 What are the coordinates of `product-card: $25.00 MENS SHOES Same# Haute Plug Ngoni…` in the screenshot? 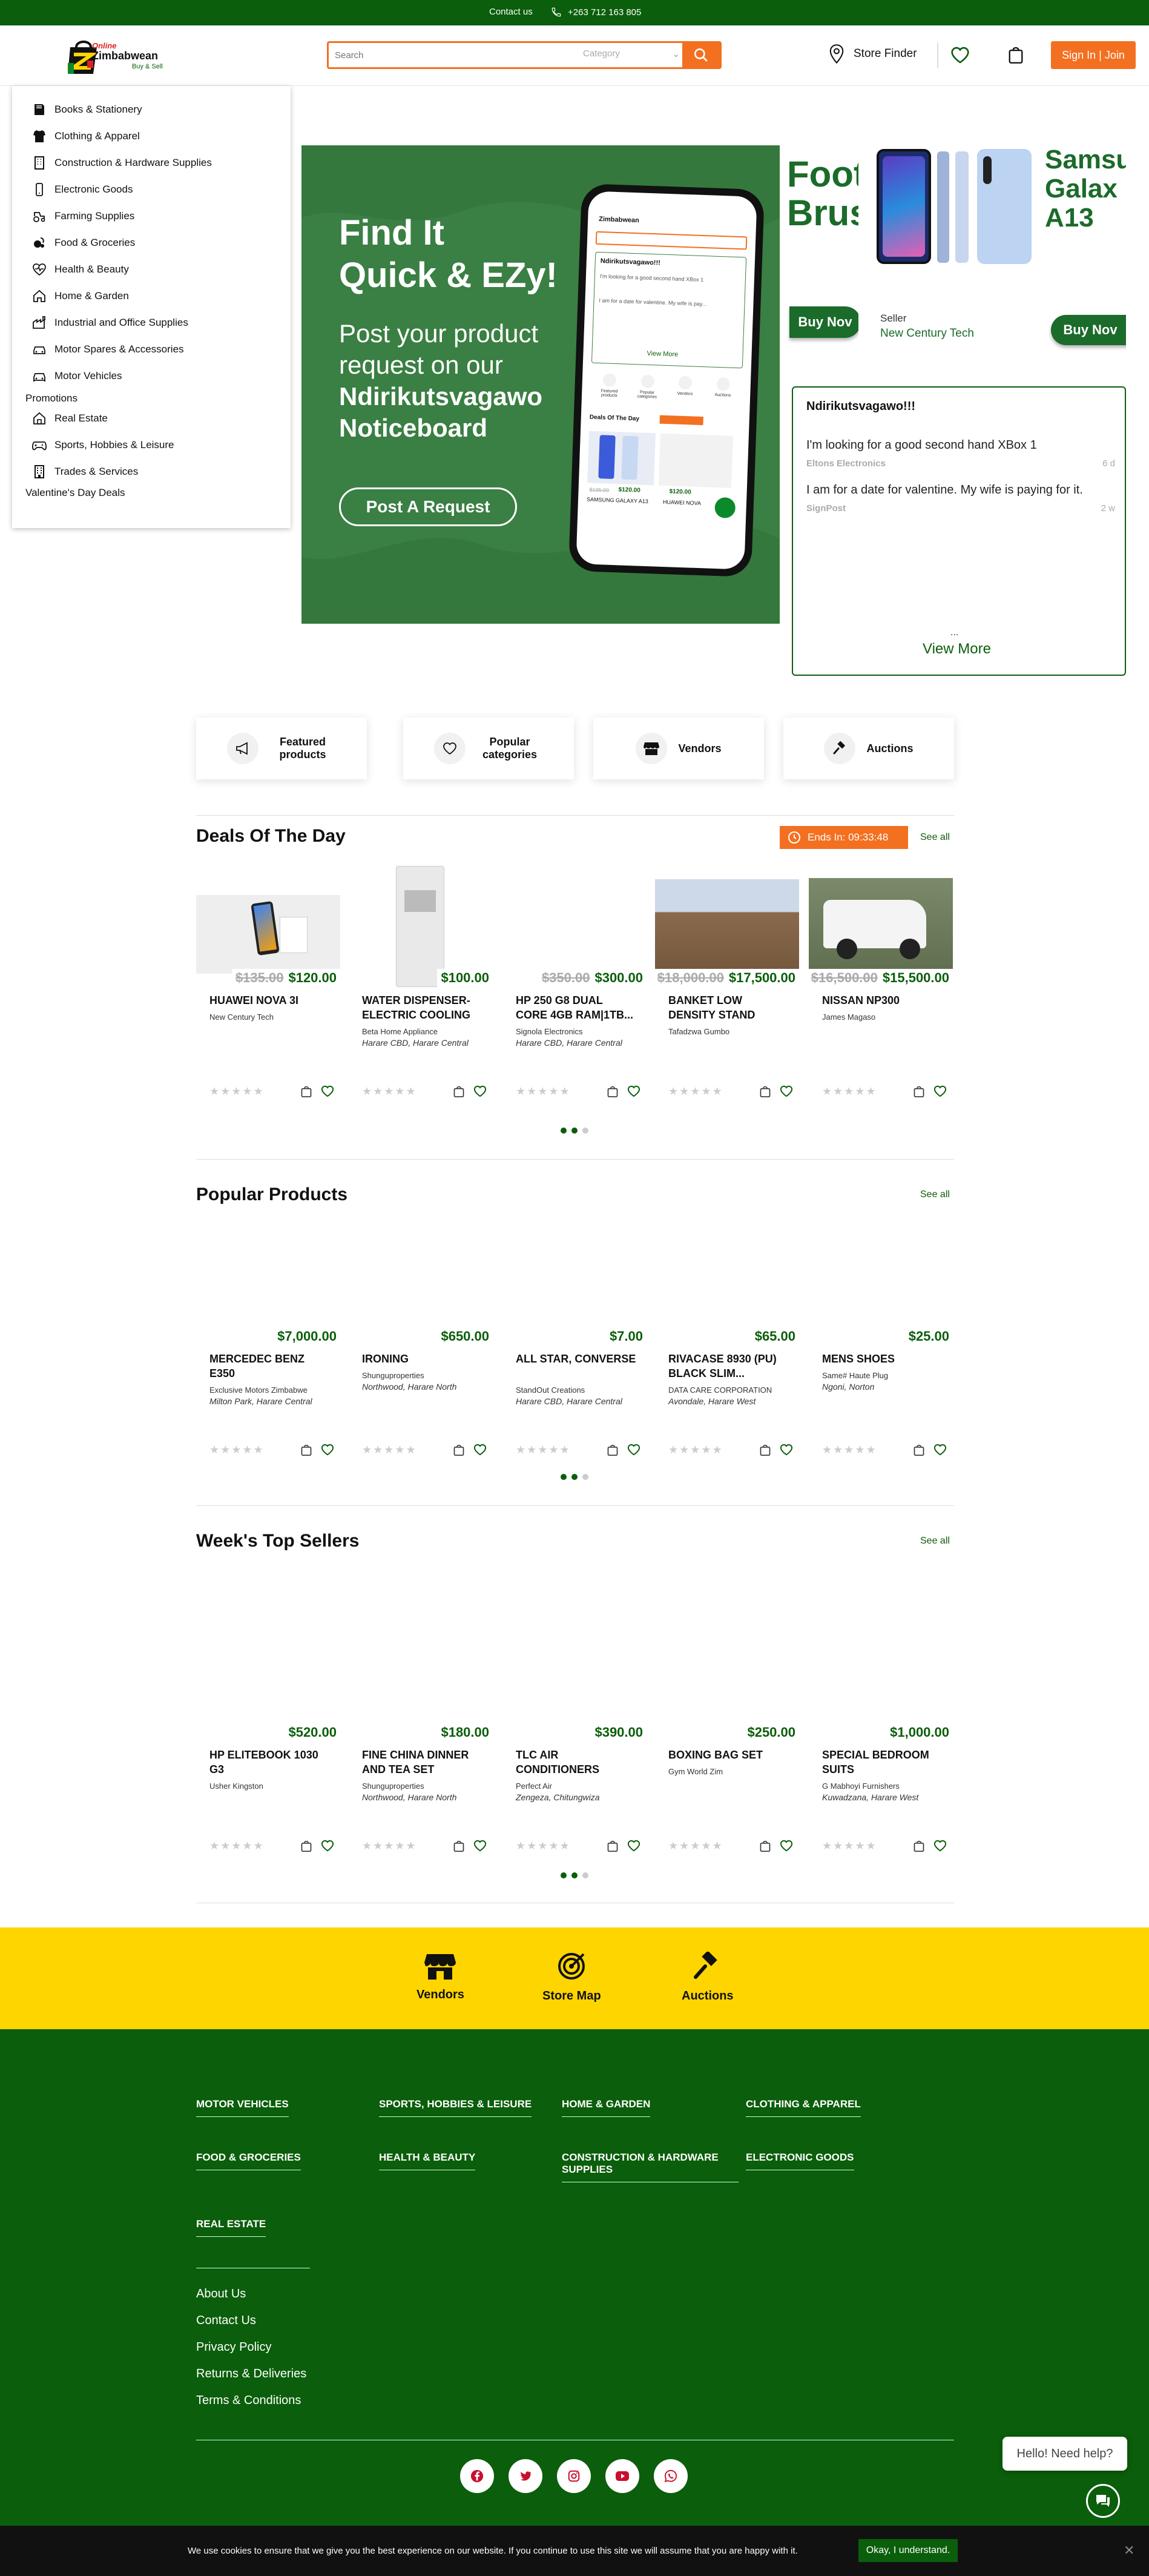 It's located at (881, 1345).